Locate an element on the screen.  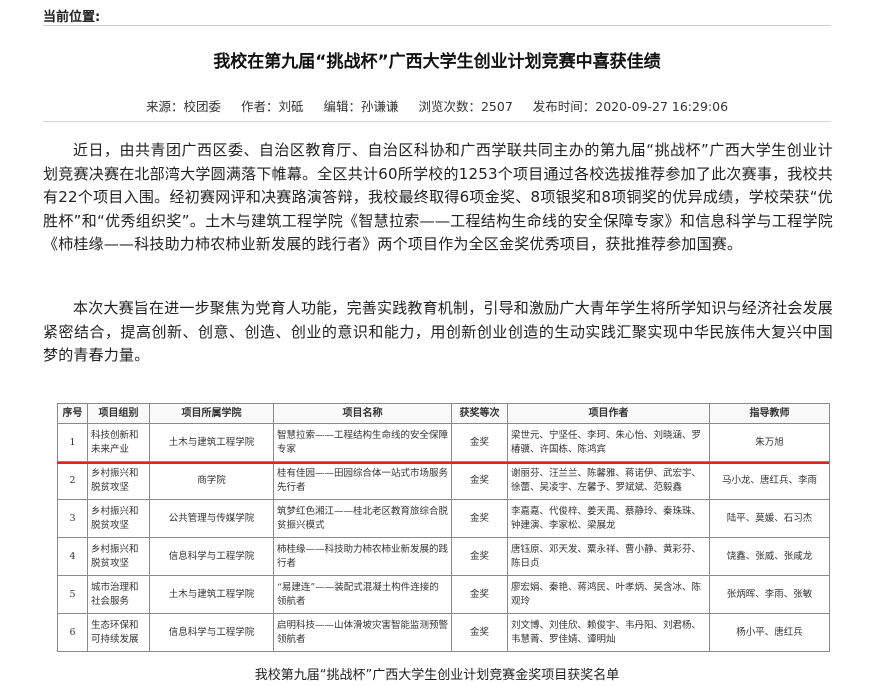
cell-authors: 谢丽芬、汪兰兰、陈馨雅、蒋诺伊、武宏宇、徐蕾、吴凌宇、左馨予、罗斌斌、范毅鑫 is located at coordinates (608, 480).